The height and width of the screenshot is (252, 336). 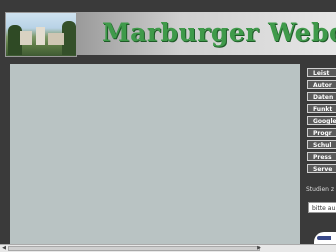 What do you see at coordinates (259, 248) in the screenshot?
I see `scroll-right-icon: ▶` at bounding box center [259, 248].